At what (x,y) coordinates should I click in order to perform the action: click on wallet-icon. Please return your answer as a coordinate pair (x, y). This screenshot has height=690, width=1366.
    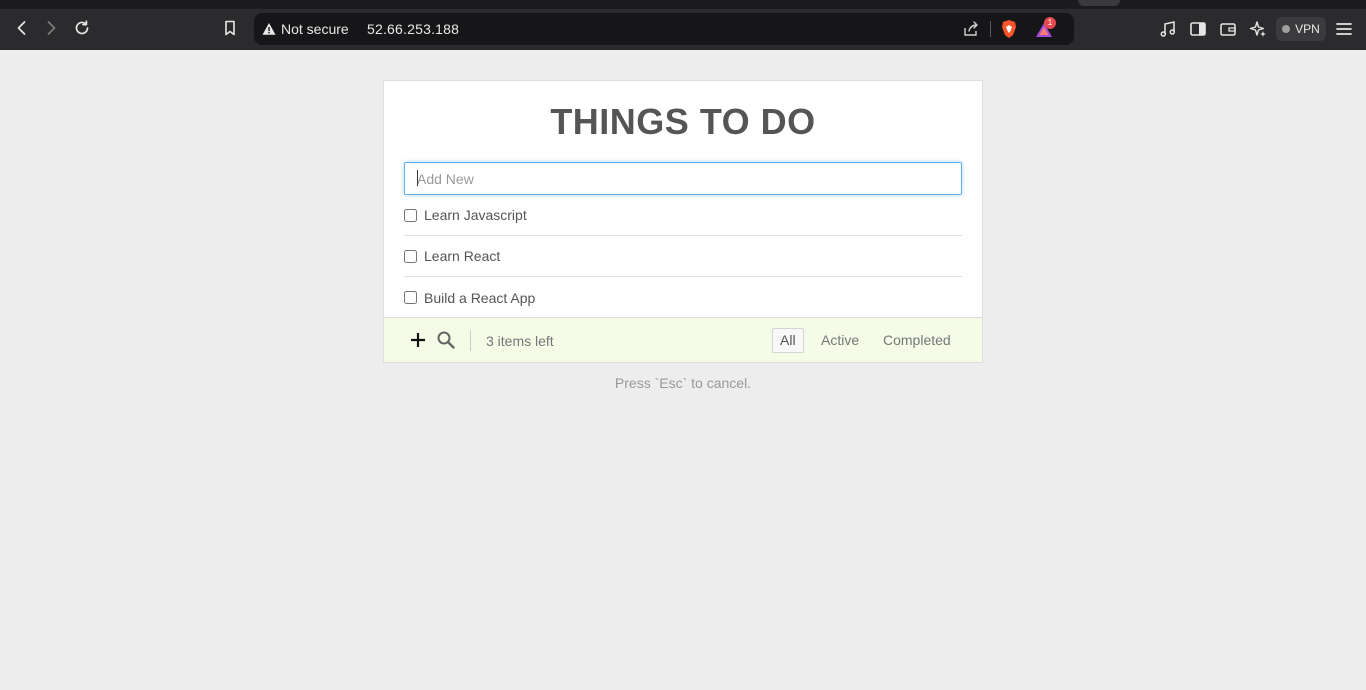
    Looking at the image, I should click on (1228, 29).